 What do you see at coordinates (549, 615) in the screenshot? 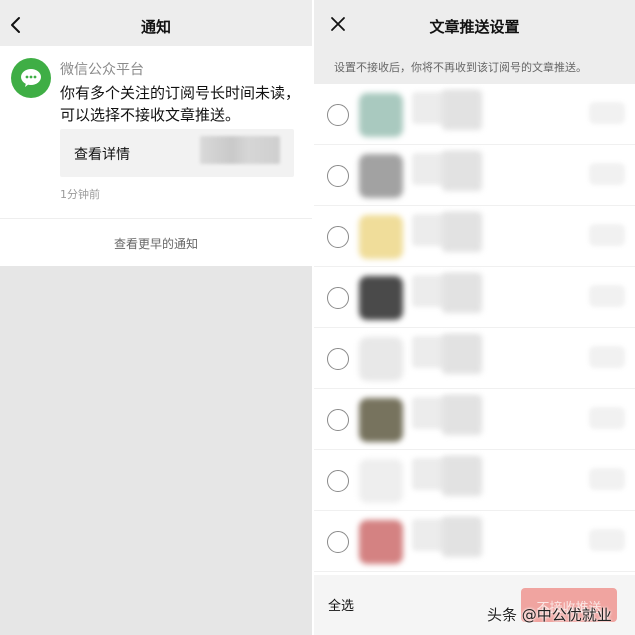
I see `watermark: 头条 @中公优就业` at bounding box center [549, 615].